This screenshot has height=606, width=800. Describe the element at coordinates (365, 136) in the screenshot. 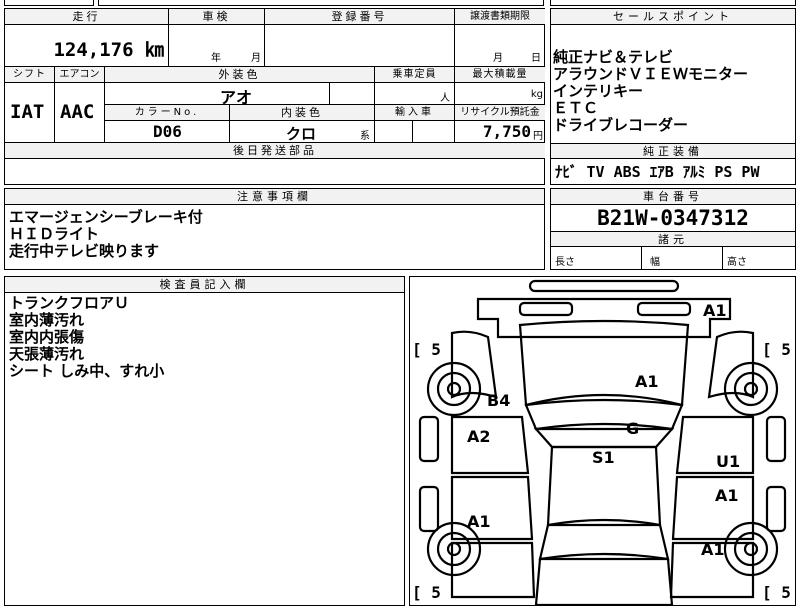

I see `interior-color-suffix: 系` at that location.